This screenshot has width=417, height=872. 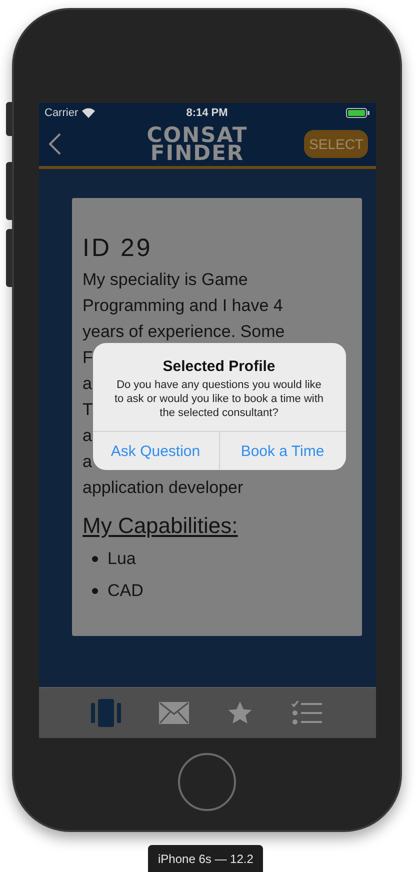 I want to click on profile-title: ID 29, so click(x=118, y=248).